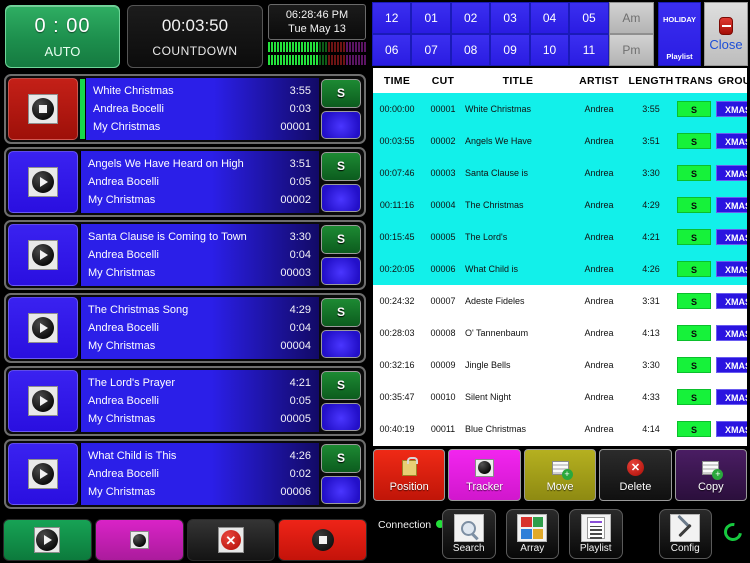 This screenshot has height=563, width=750. I want to click on nav-search-button: Search, so click(469, 534).